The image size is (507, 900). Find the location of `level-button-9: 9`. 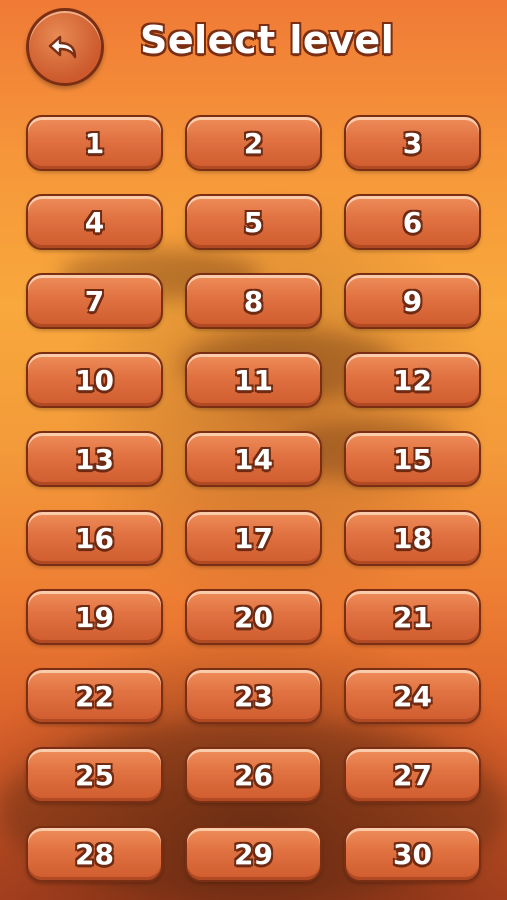

level-button-9: 9 is located at coordinates (412, 301).